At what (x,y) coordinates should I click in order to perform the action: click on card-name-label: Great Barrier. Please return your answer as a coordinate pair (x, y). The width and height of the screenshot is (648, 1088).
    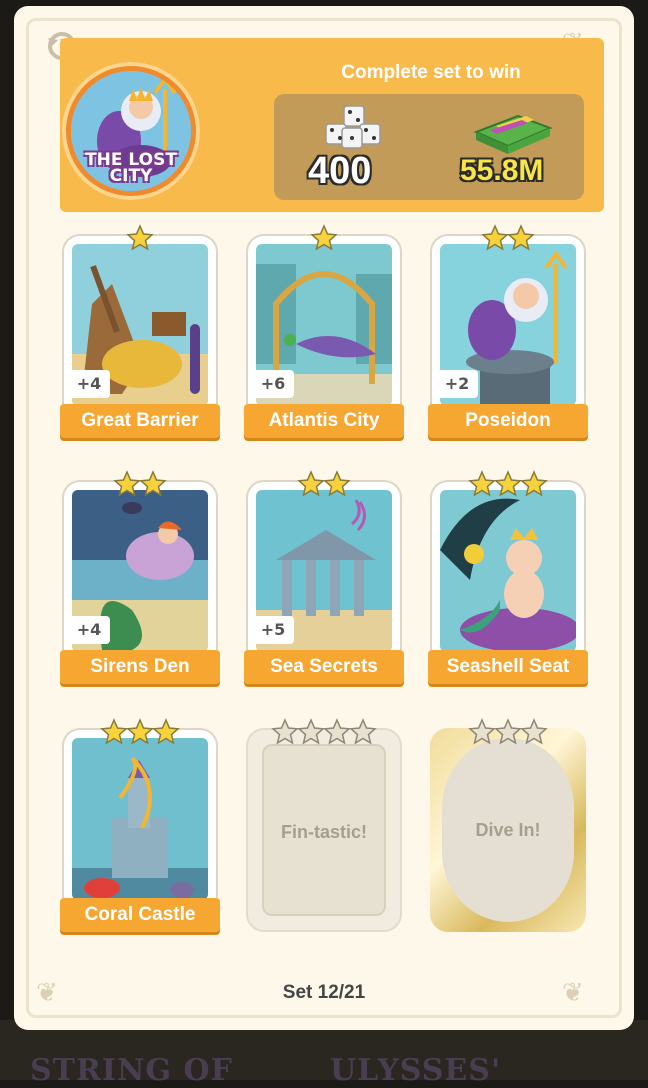
    Looking at the image, I should click on (140, 421).